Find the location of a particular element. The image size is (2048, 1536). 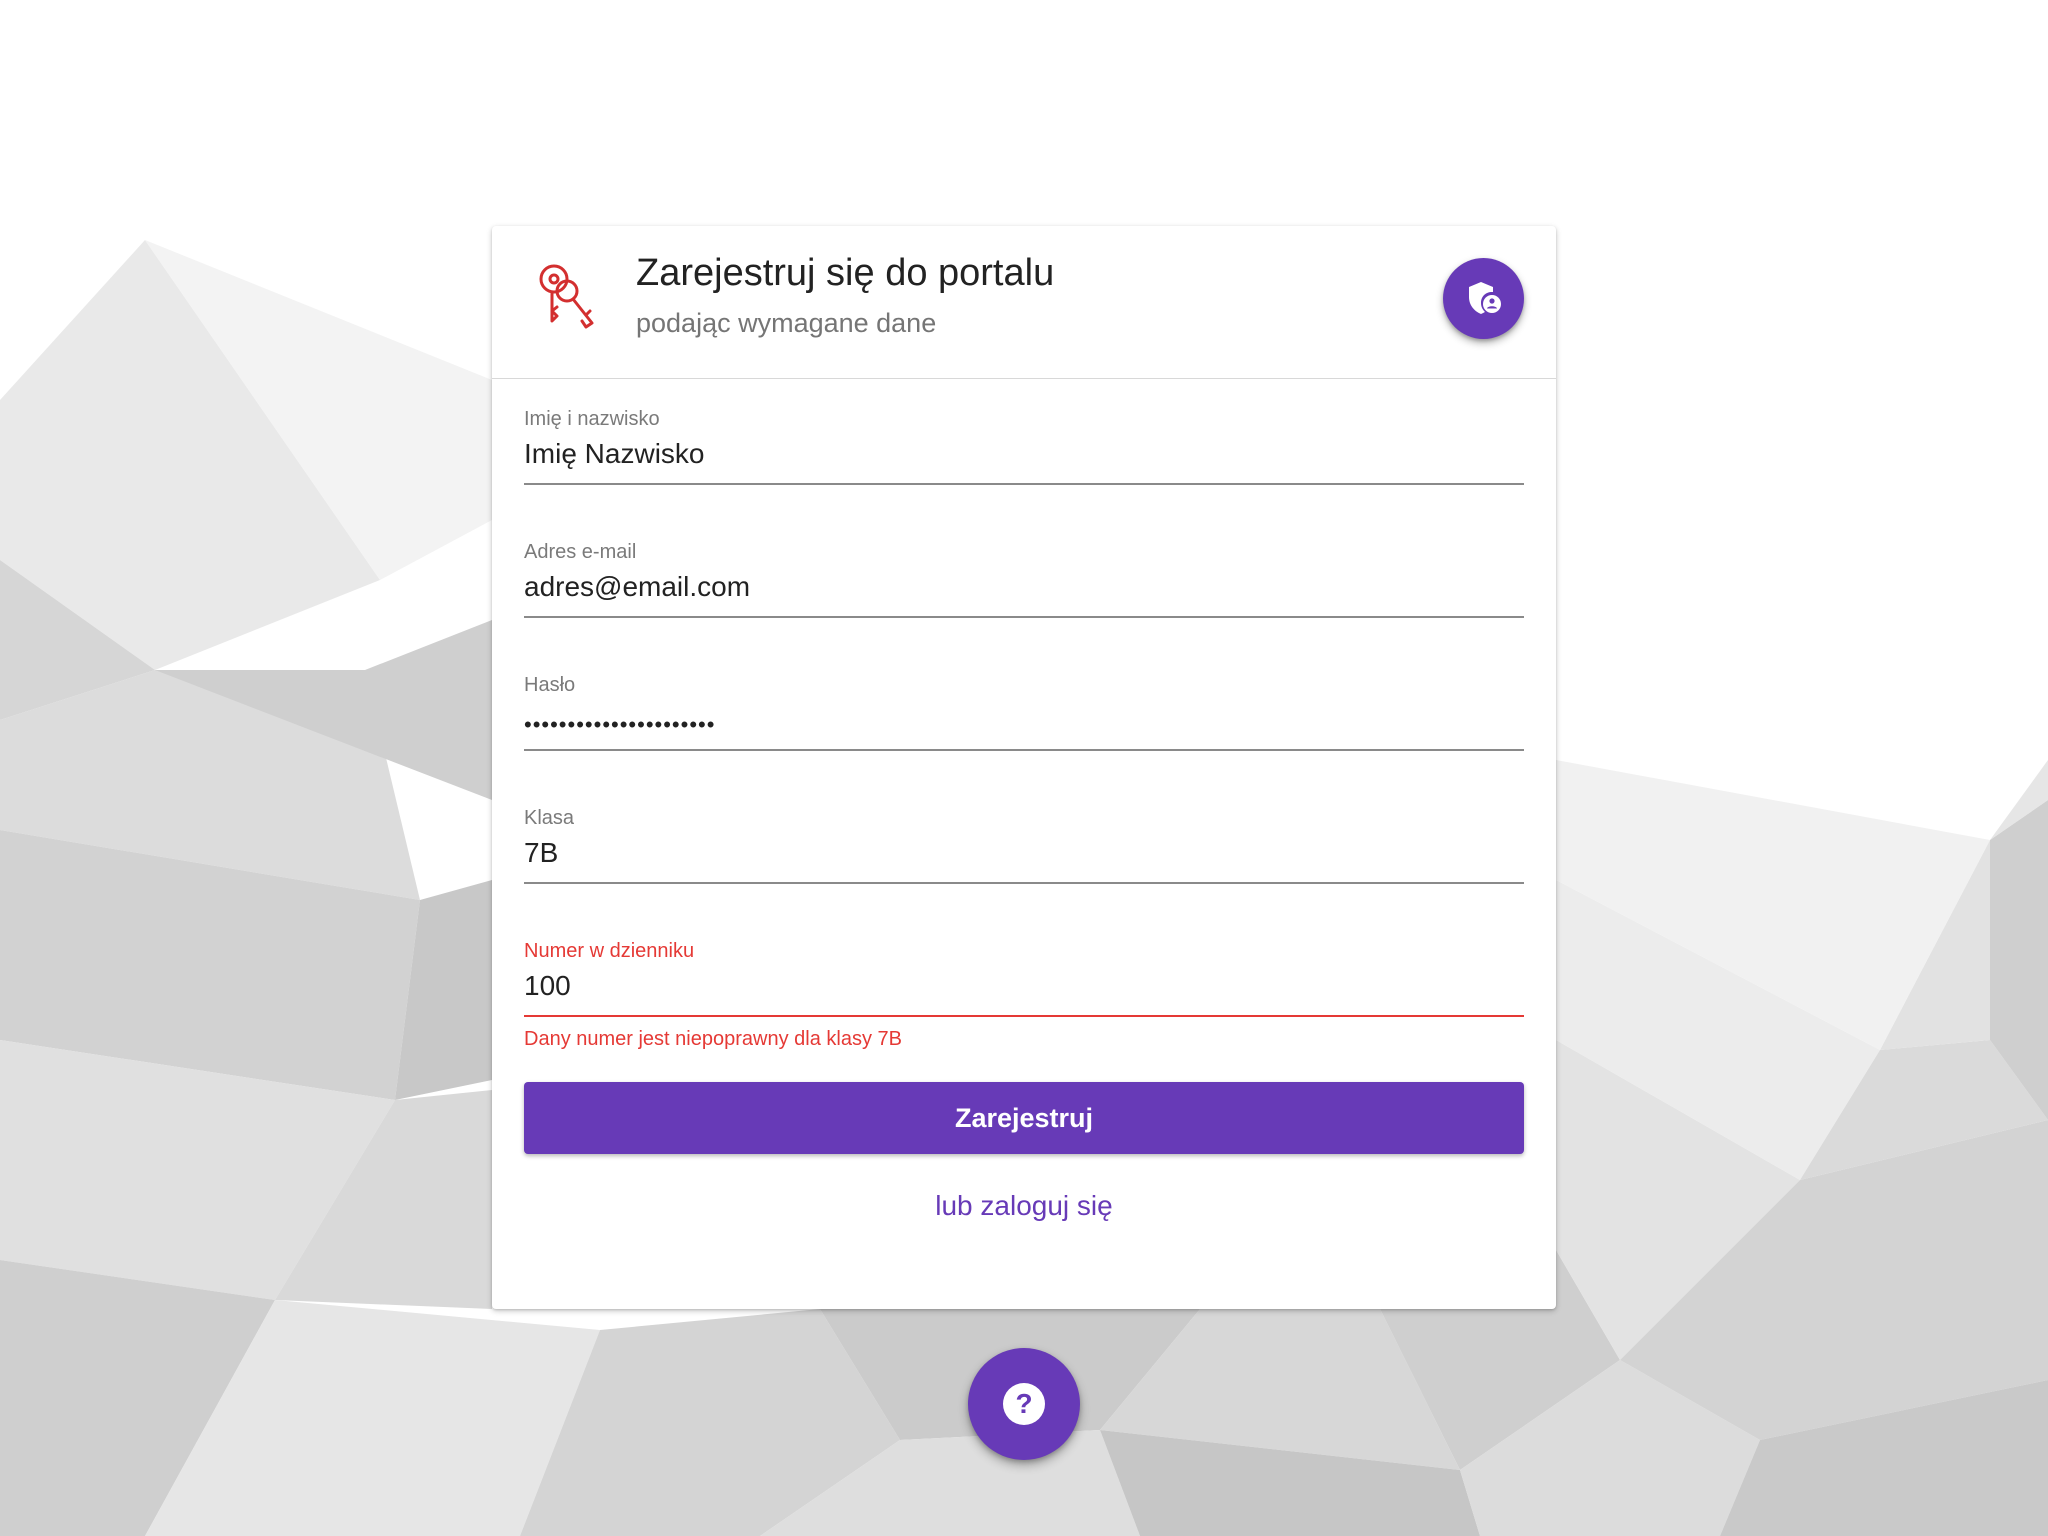

keys-icon is located at coordinates (566, 296).